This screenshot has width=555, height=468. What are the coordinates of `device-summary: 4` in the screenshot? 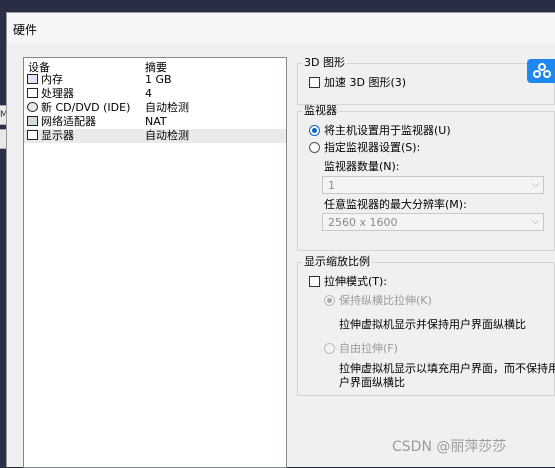 It's located at (148, 93).